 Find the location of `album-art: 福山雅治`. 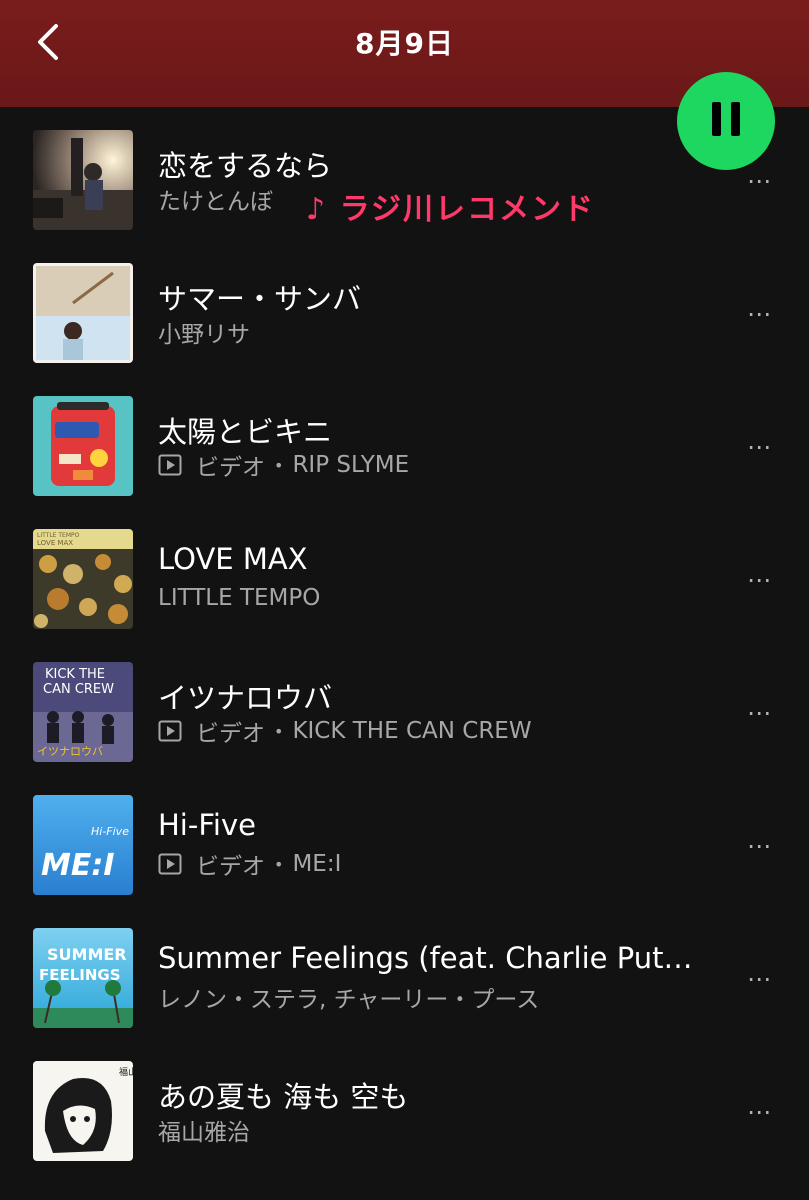

album-art: 福山雅治 is located at coordinates (83, 1111).